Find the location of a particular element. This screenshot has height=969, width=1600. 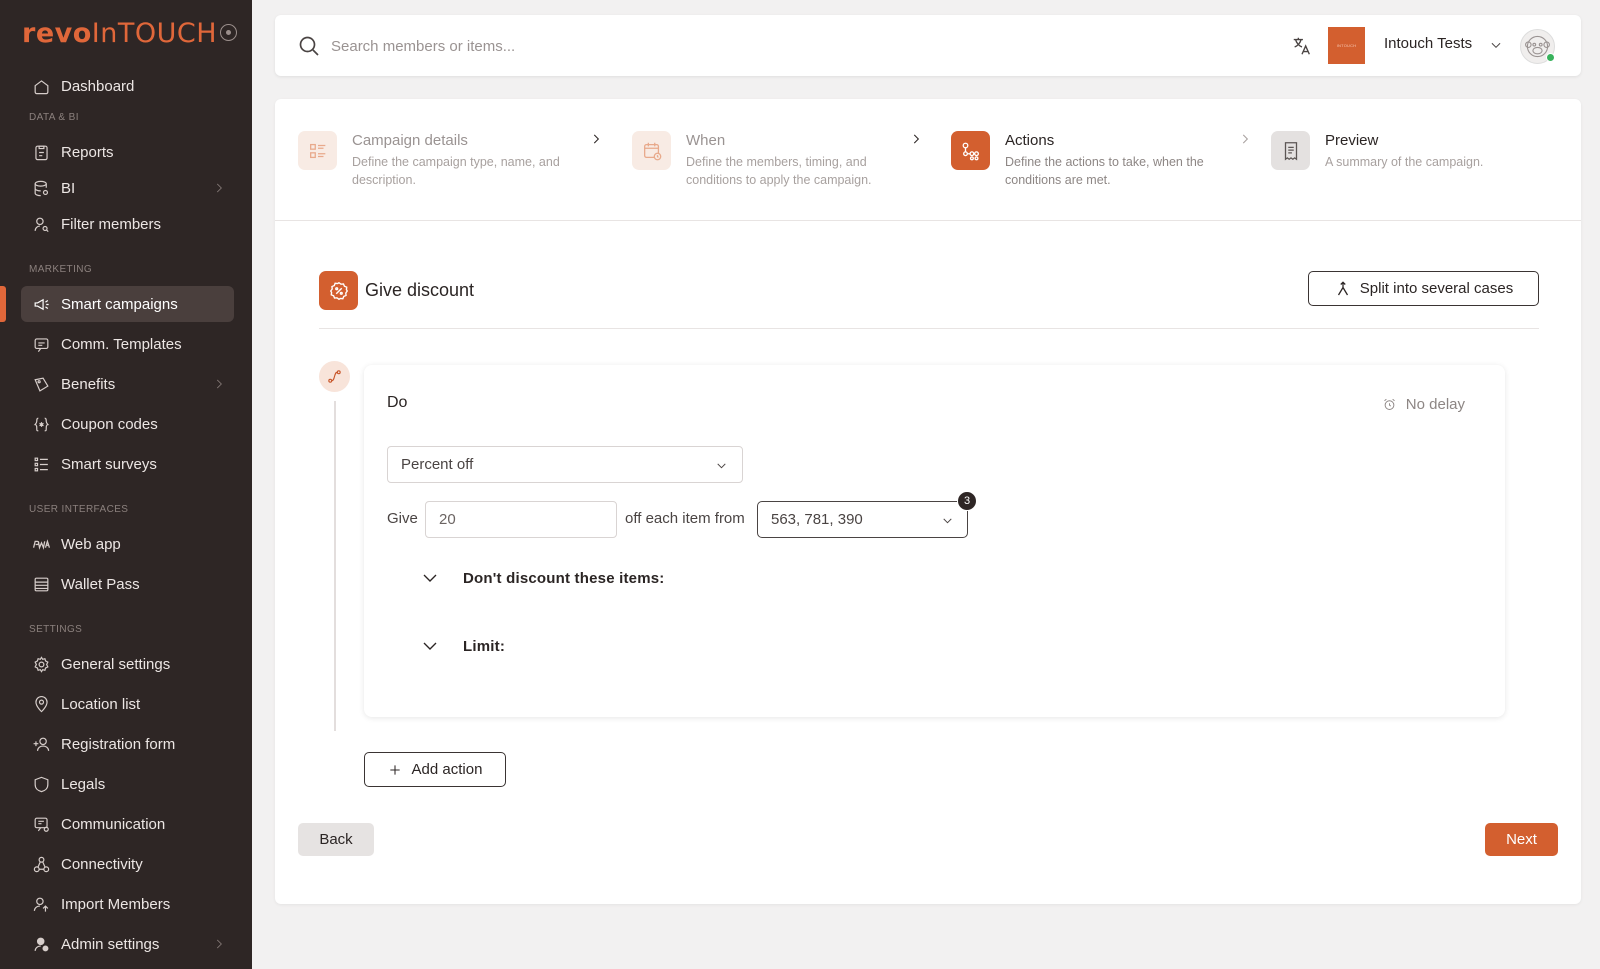

route-icon is located at coordinates (334, 376).